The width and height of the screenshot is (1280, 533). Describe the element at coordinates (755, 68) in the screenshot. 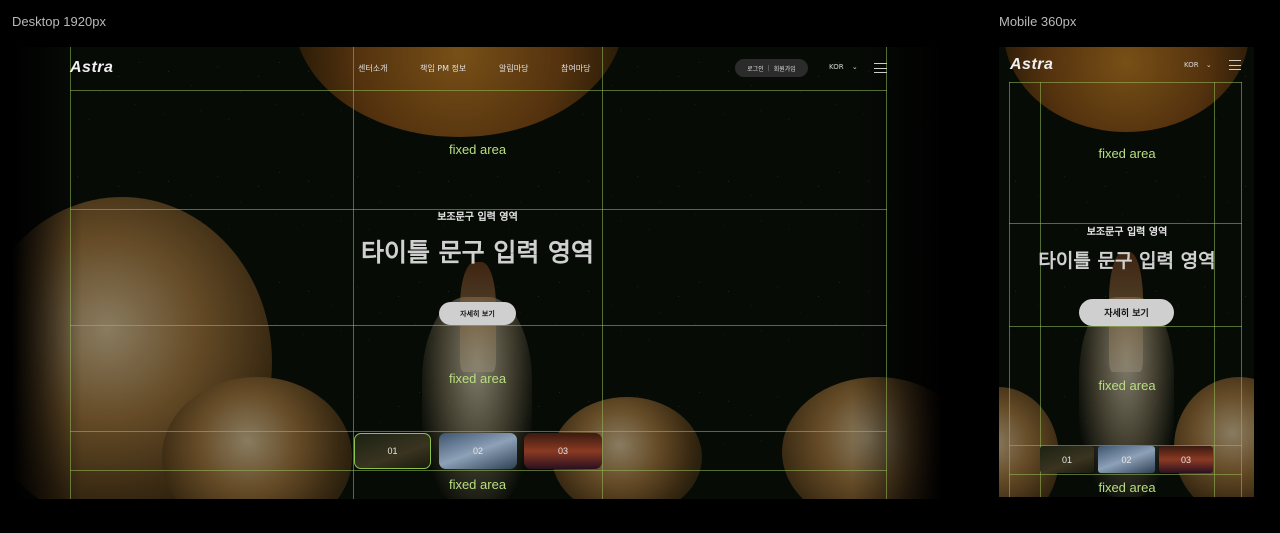

I see `login-link: 로그인` at that location.